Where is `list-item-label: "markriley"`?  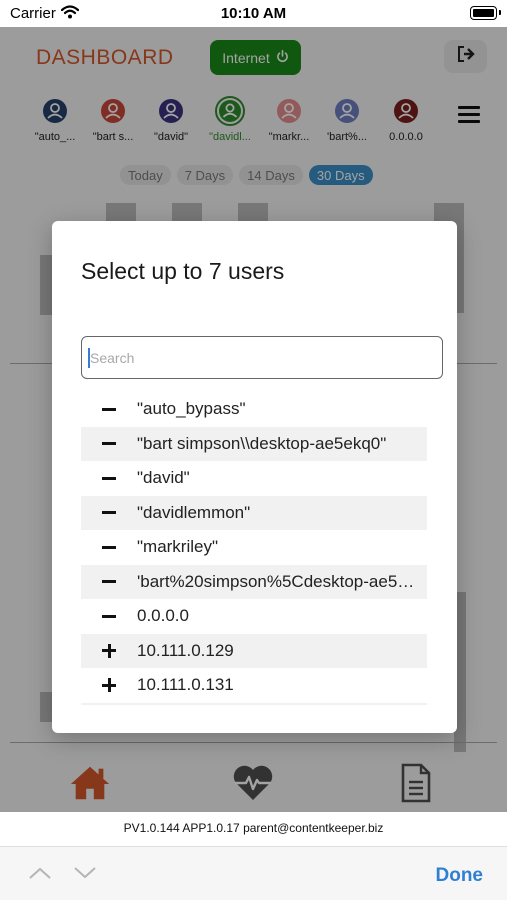 list-item-label: "markriley" is located at coordinates (178, 547).